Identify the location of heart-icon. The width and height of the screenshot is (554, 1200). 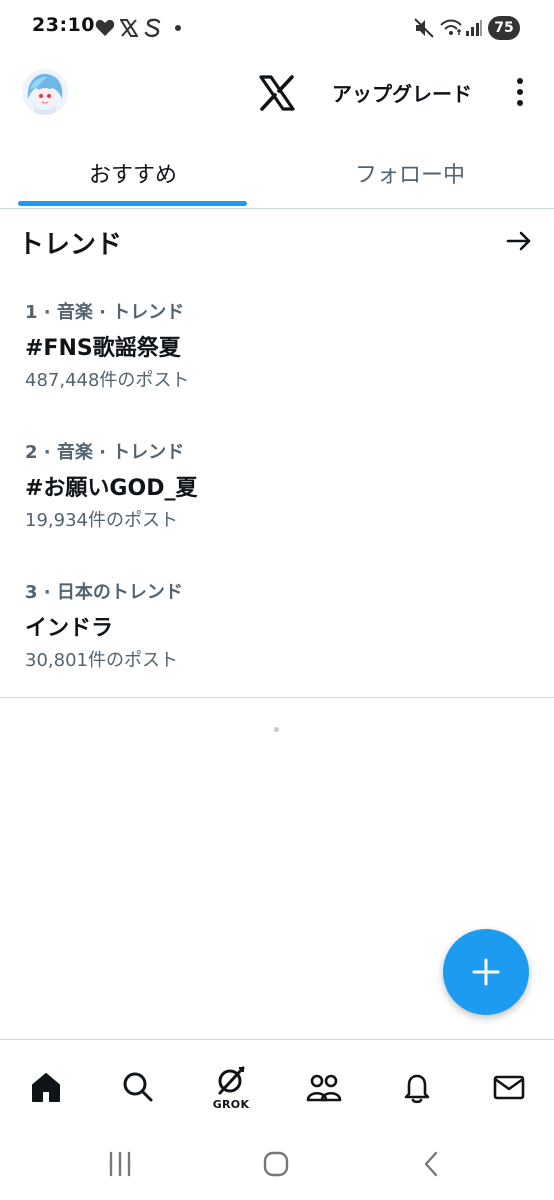
(105, 28).